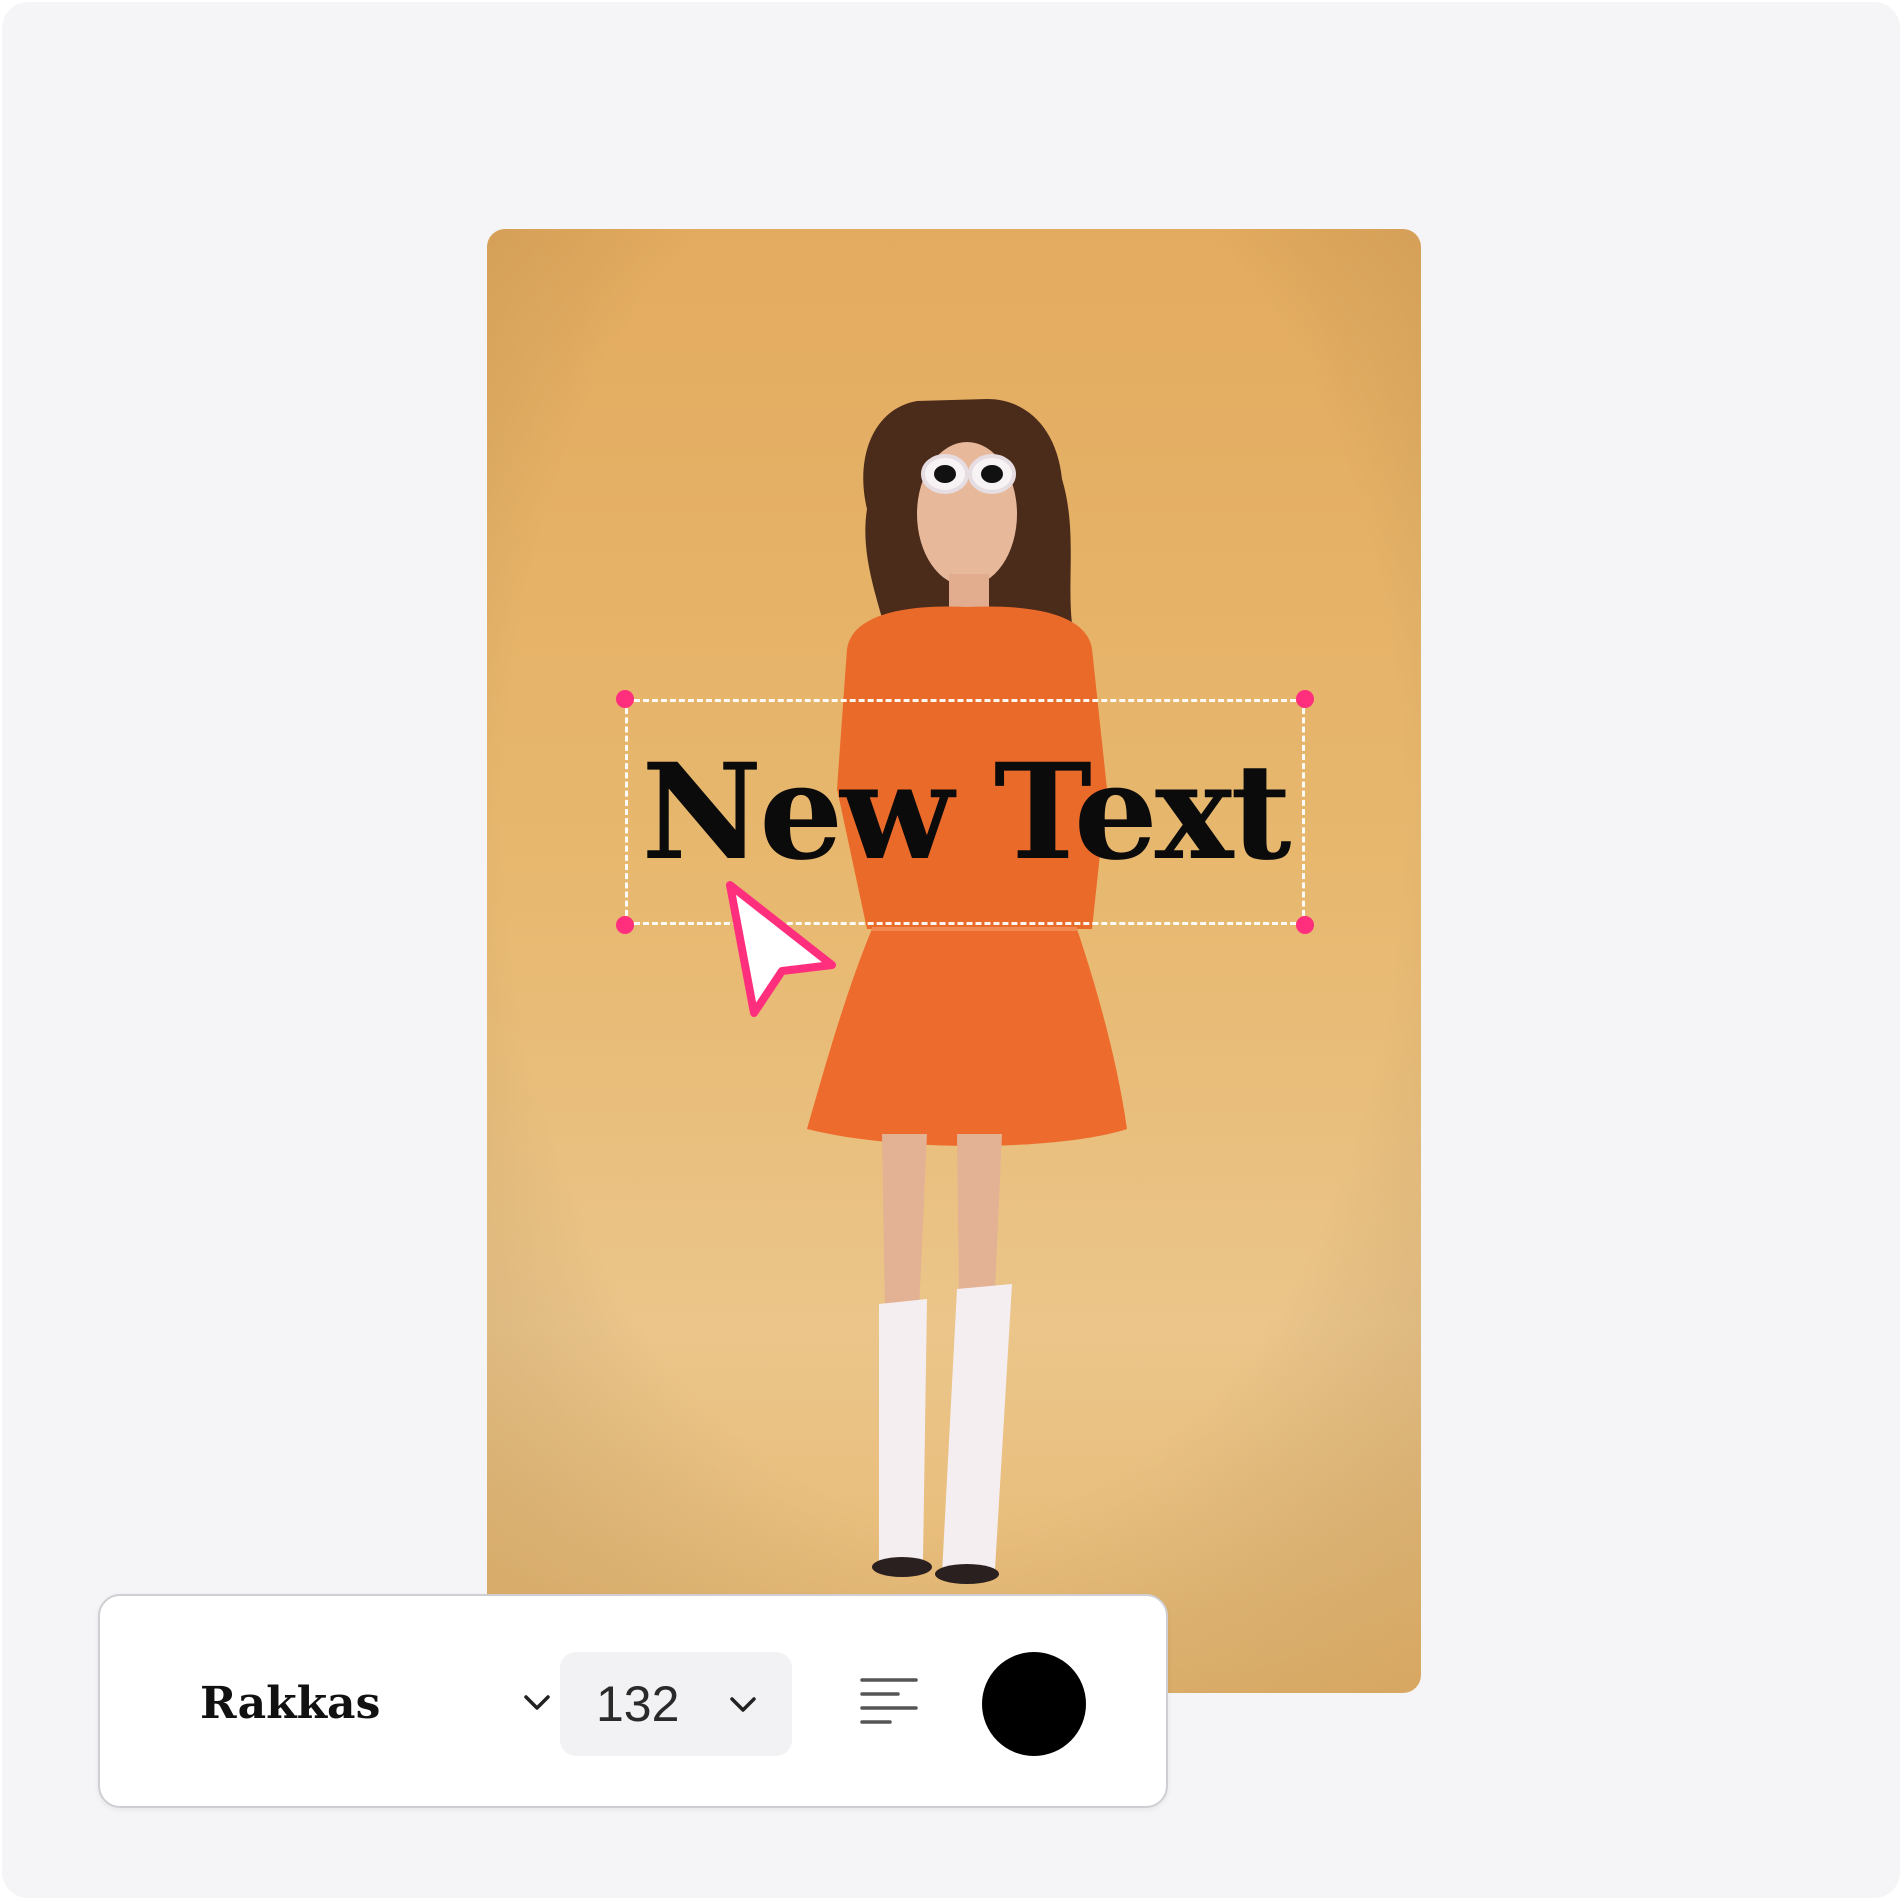  What do you see at coordinates (1034, 1704) in the screenshot?
I see `text-color-swatch` at bounding box center [1034, 1704].